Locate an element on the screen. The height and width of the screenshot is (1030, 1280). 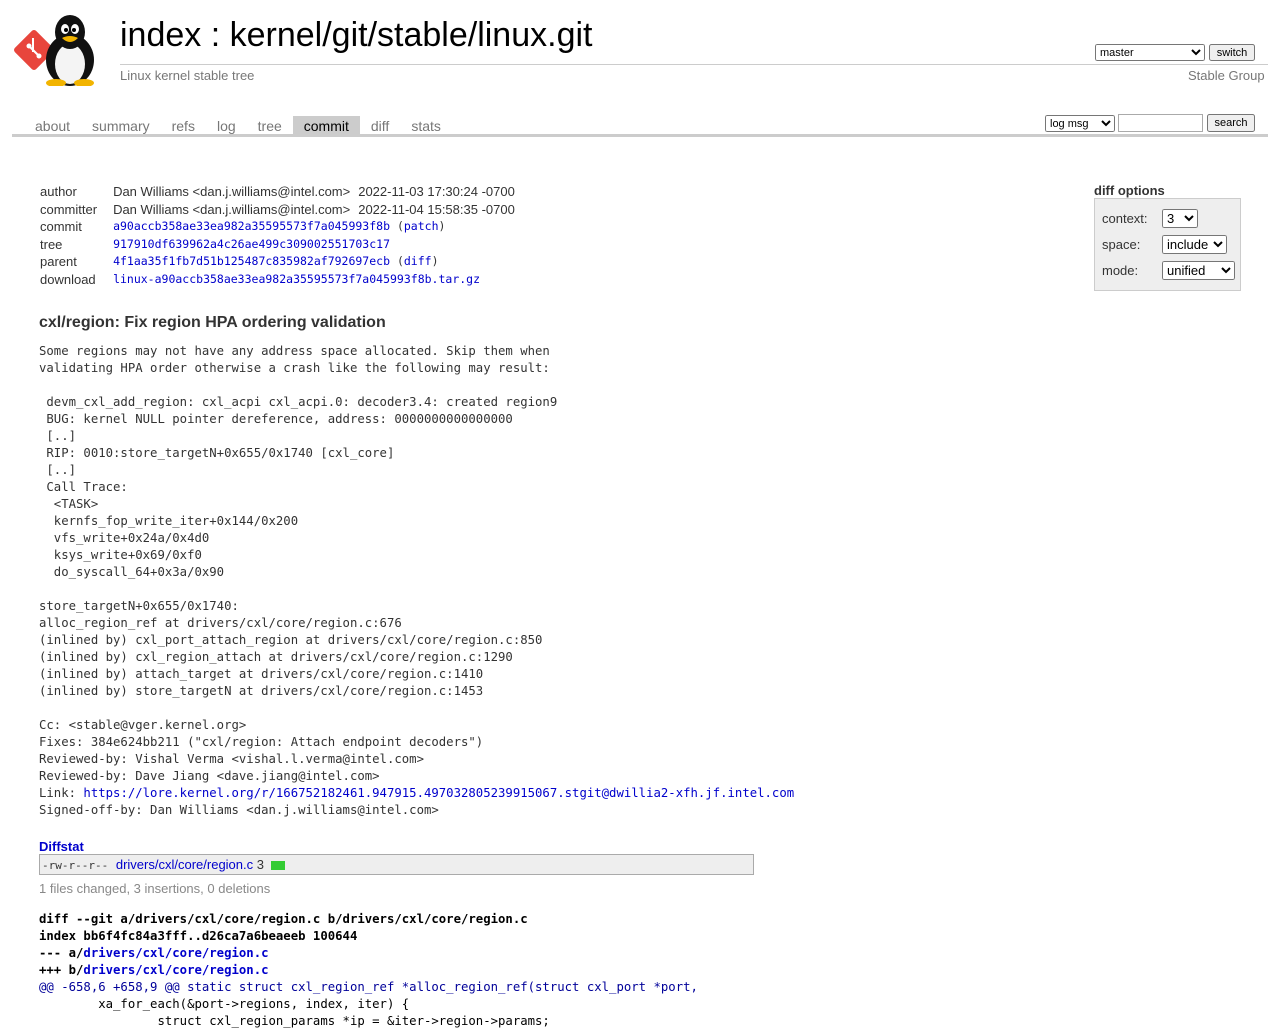
header-divider is located at coordinates (694, 64).